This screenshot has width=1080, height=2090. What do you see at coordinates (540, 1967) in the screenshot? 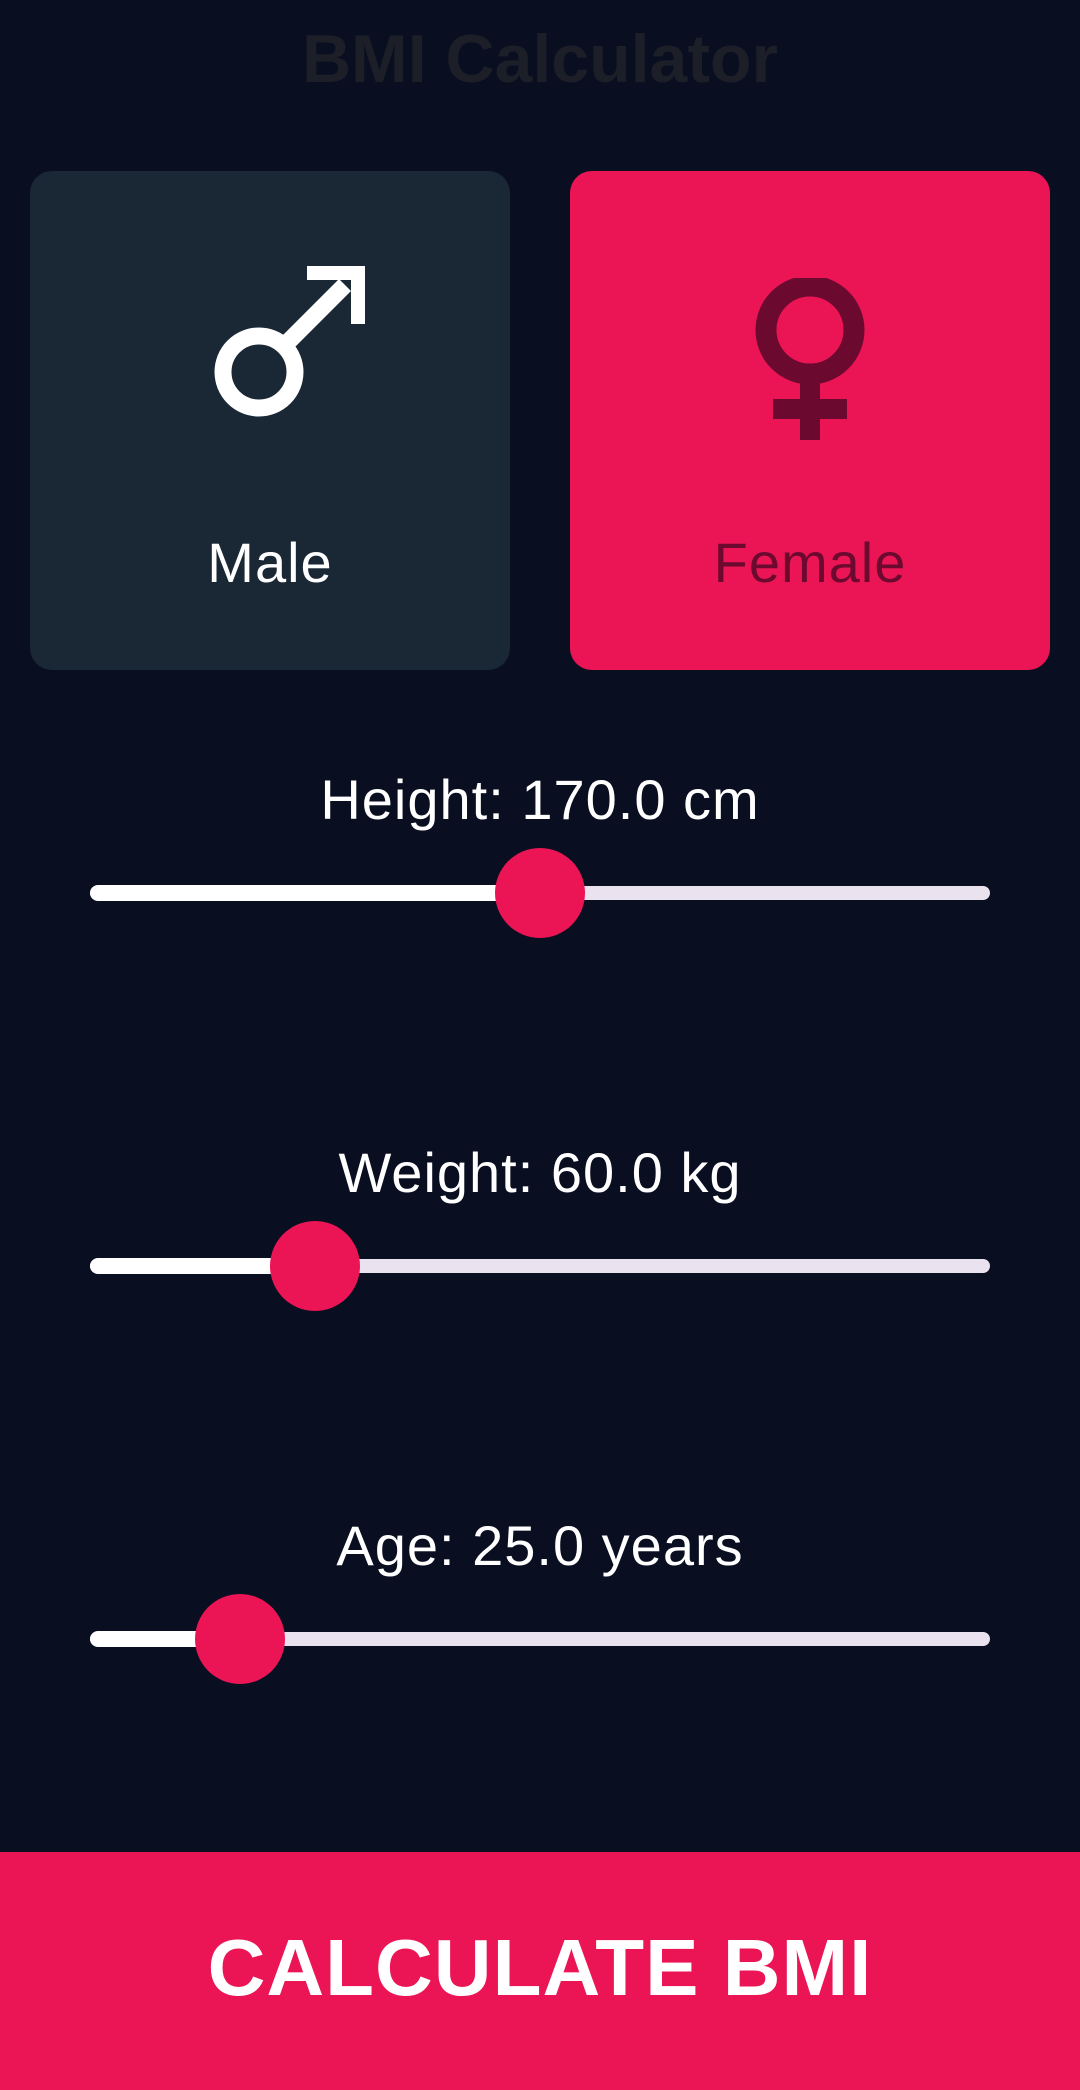
I see `calculate-bmi-label: CALCULATE BMI` at bounding box center [540, 1967].